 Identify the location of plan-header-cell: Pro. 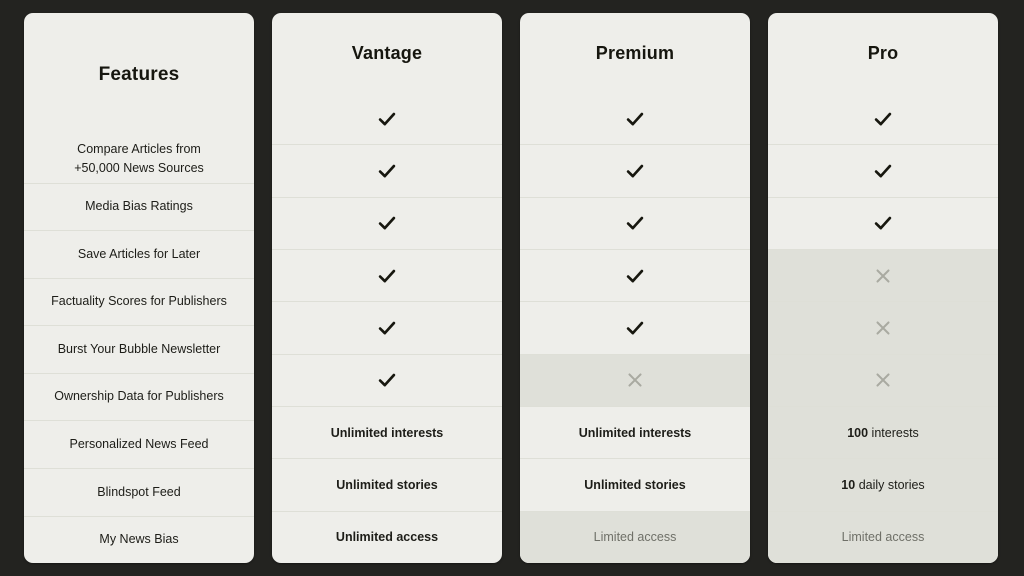
(883, 53).